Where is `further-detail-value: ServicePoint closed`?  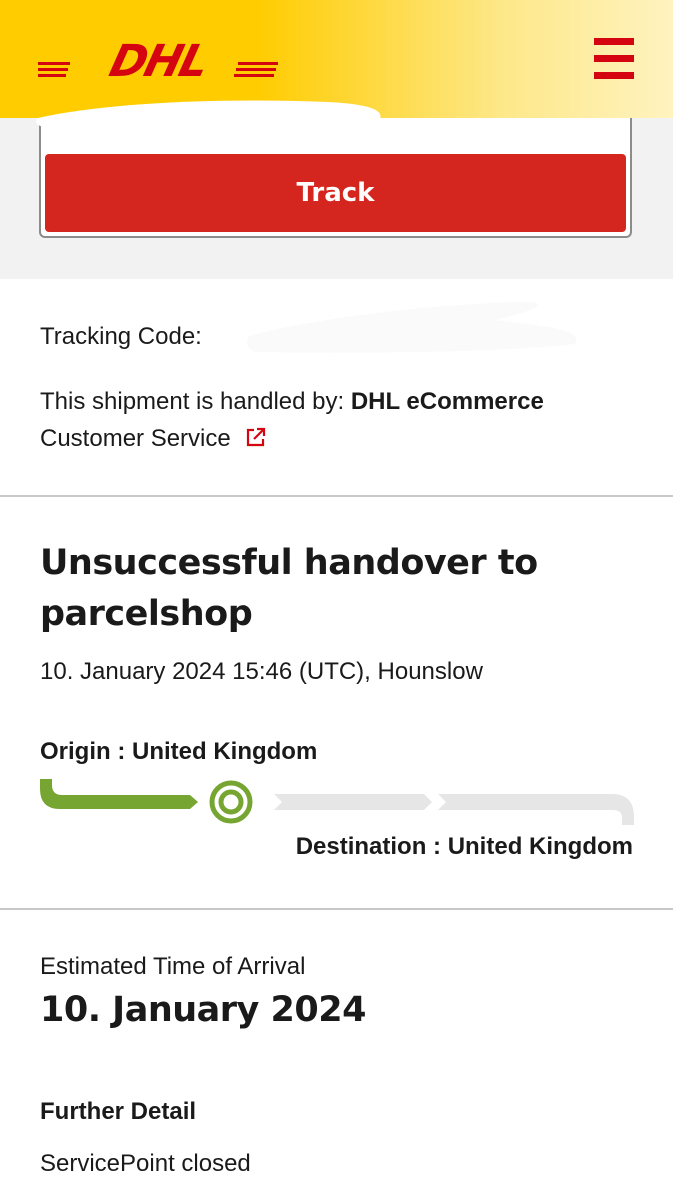
further-detail-value: ServicePoint closed is located at coordinates (145, 1163).